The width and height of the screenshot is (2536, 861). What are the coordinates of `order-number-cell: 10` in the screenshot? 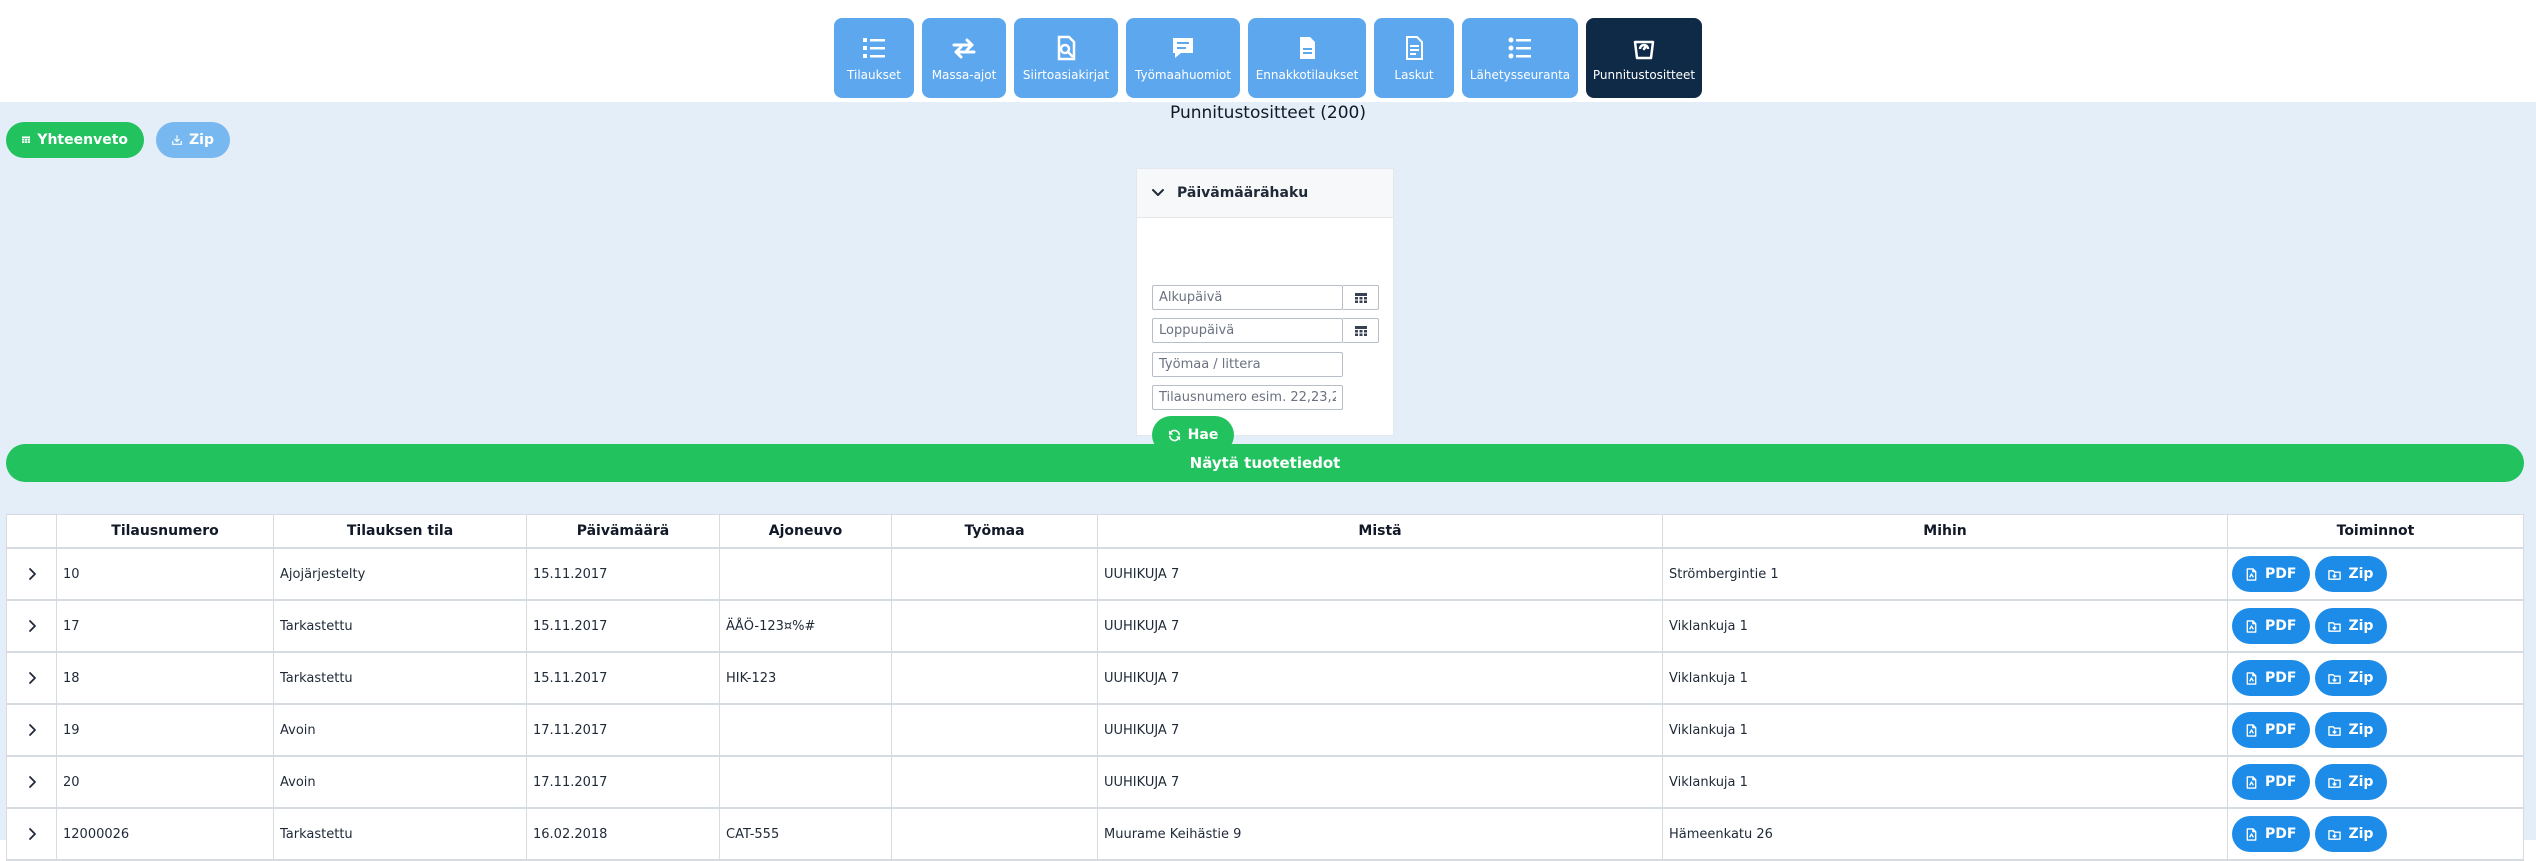 It's located at (165, 574).